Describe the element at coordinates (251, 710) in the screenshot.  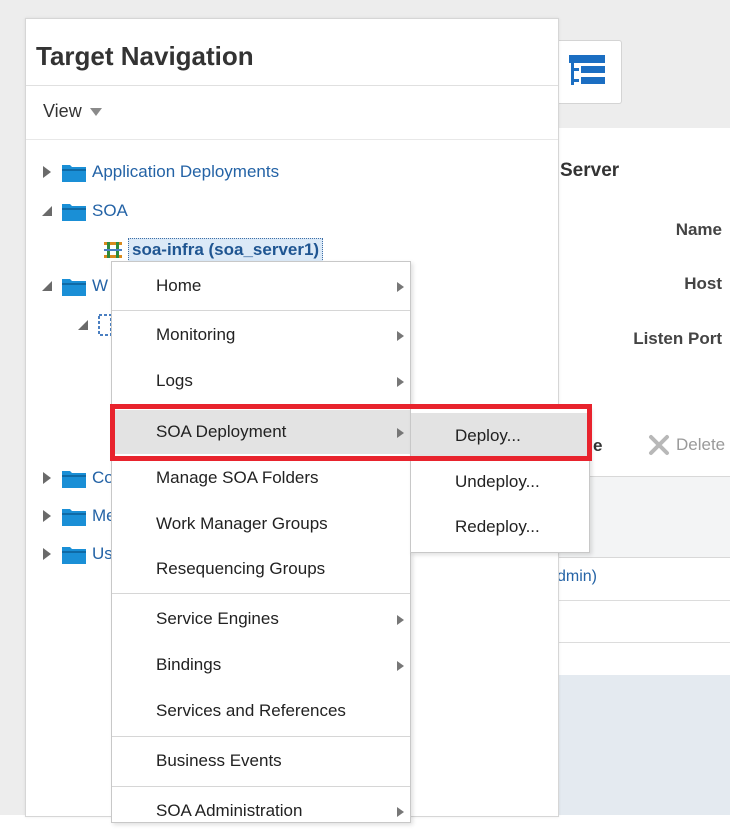
I see `menu-item-label: Services and References` at that location.